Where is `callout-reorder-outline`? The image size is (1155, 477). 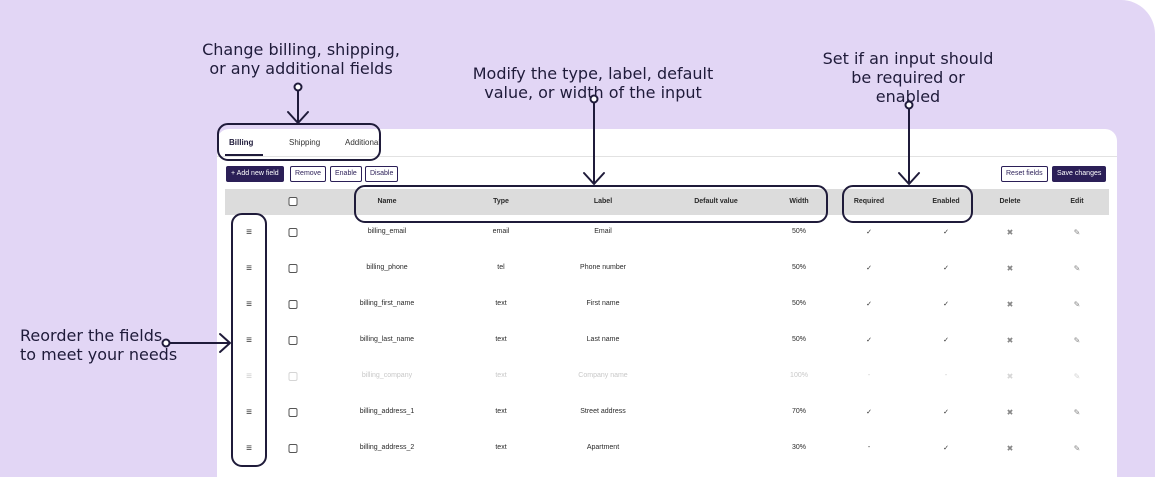 callout-reorder-outline is located at coordinates (249, 340).